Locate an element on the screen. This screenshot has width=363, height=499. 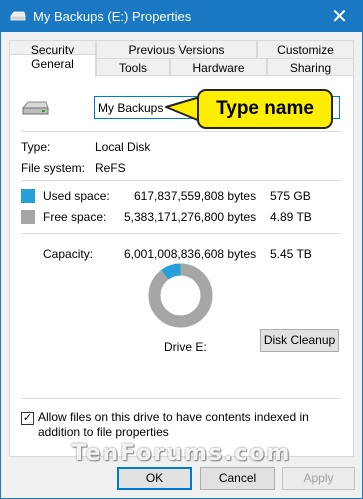
checkmark-icon: ✓ is located at coordinates (27, 418).